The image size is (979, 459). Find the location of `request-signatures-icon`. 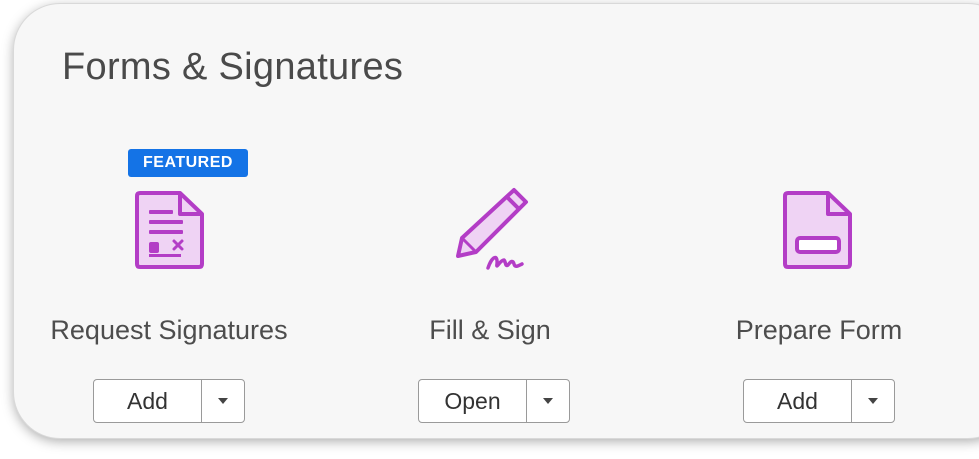

request-signatures-icon is located at coordinates (170, 230).